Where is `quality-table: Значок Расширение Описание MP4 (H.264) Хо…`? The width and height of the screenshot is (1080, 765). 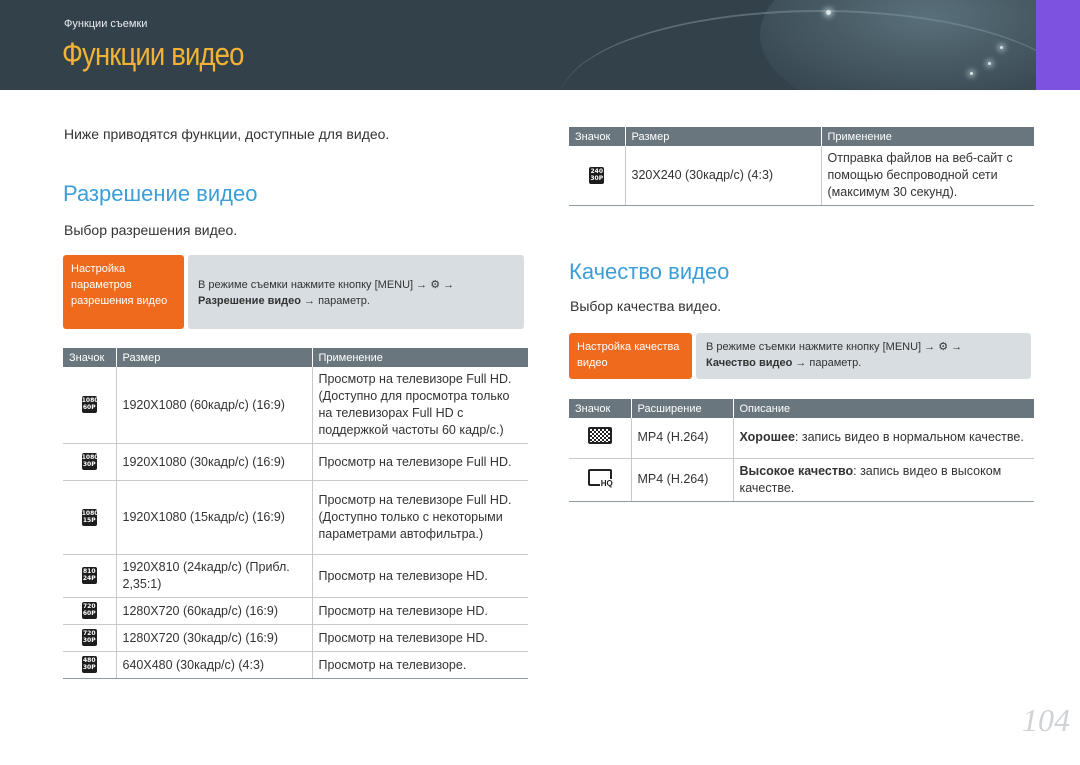
quality-table: Значок Расширение Описание MP4 (H.264) Хо… is located at coordinates (801, 450).